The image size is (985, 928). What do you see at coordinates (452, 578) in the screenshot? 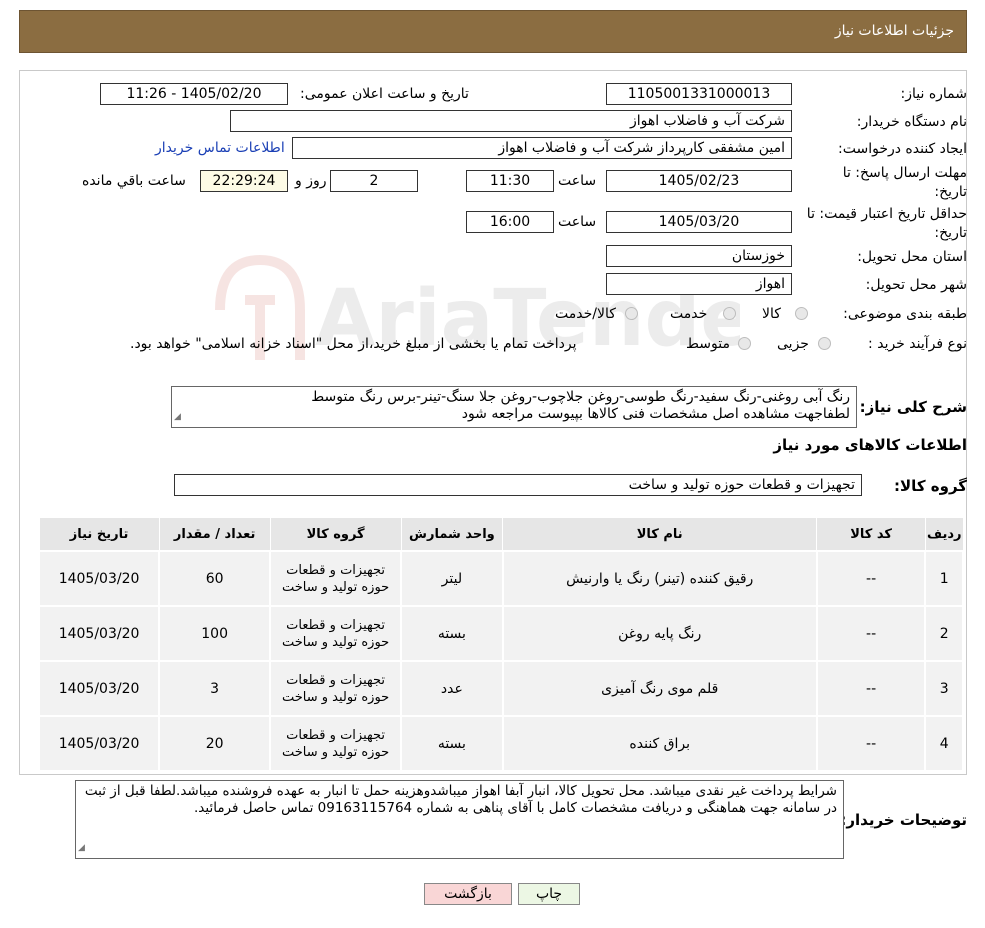
I see `cell-unit: لیتر` at bounding box center [452, 578].